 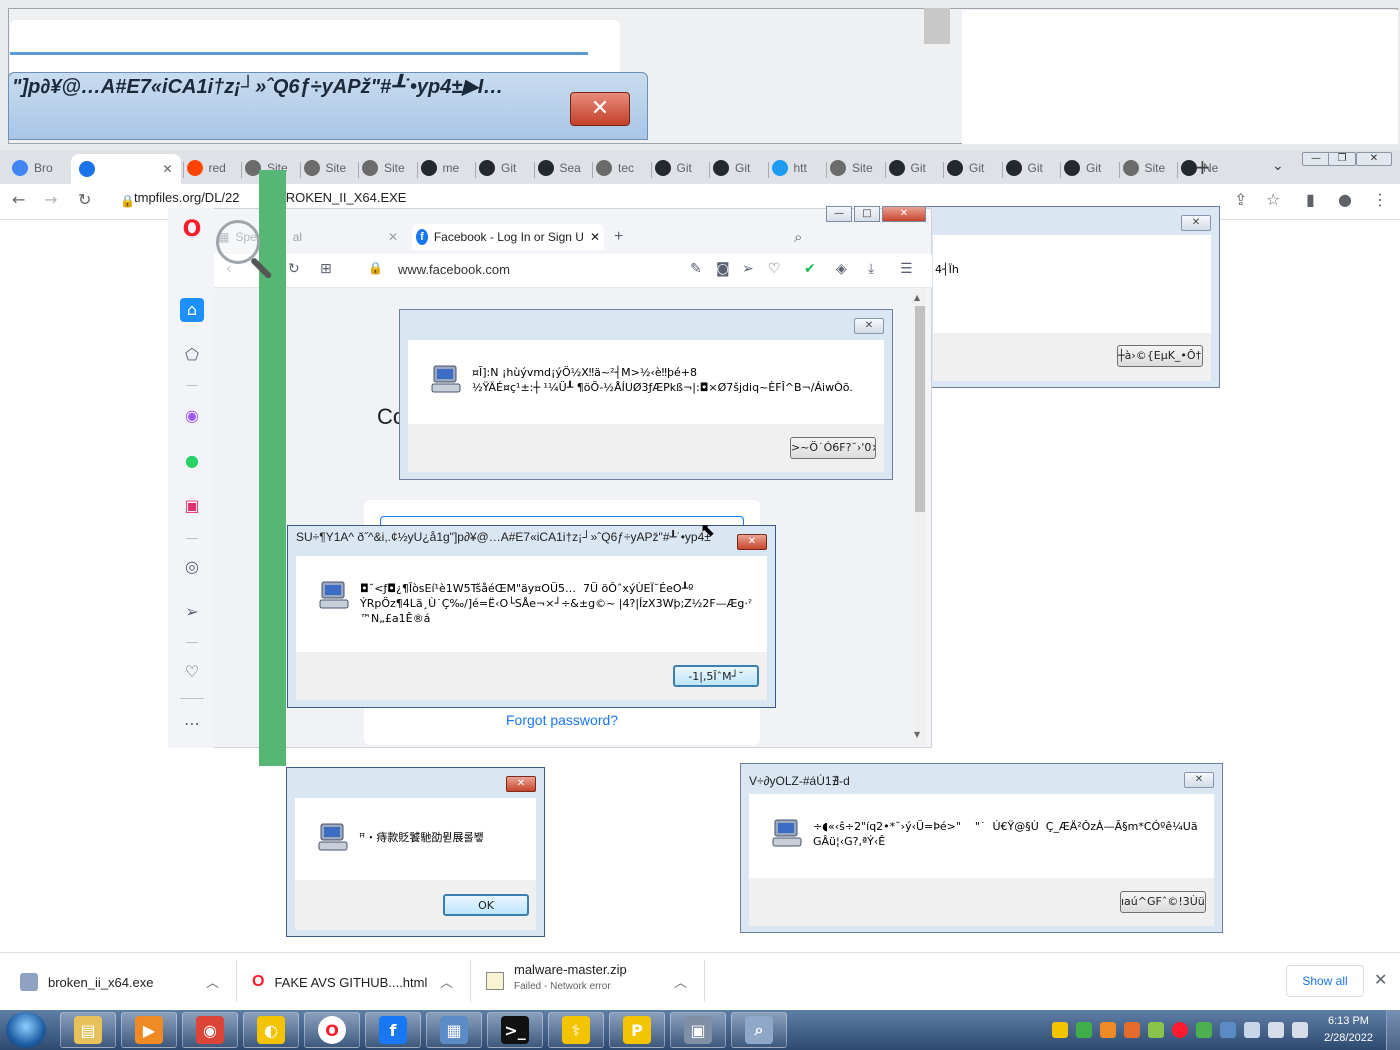 What do you see at coordinates (867, 214) in the screenshot?
I see `opera-maximize-button: □` at bounding box center [867, 214].